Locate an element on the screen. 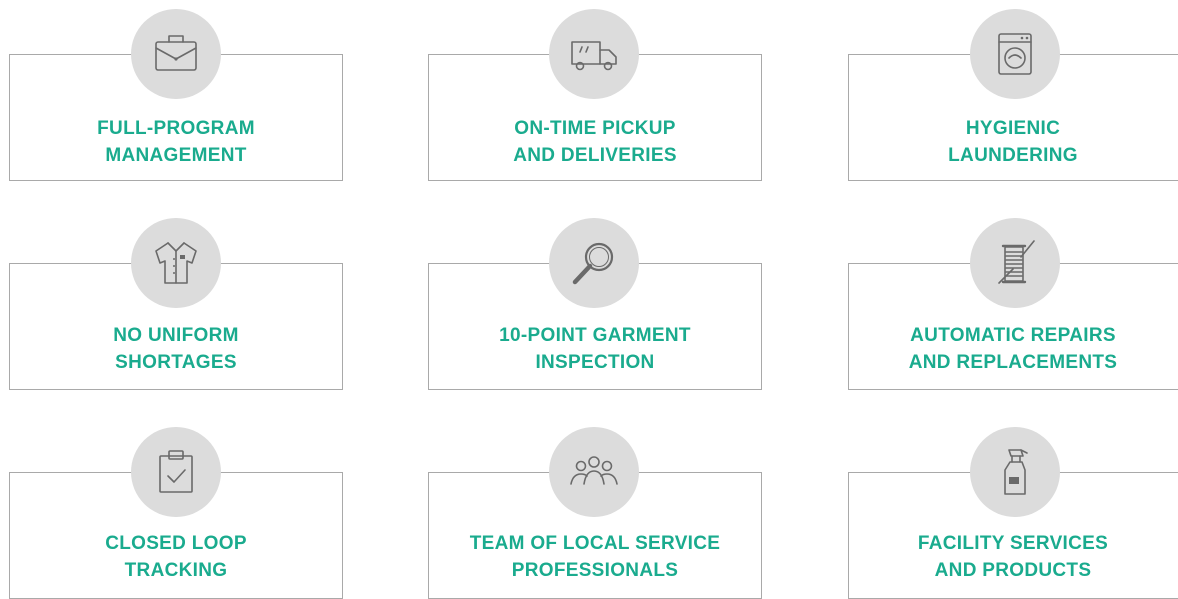 This screenshot has width=1178, height=599. service-label: FULL-PROGRAM MANAGEMENT is located at coordinates (176, 142).